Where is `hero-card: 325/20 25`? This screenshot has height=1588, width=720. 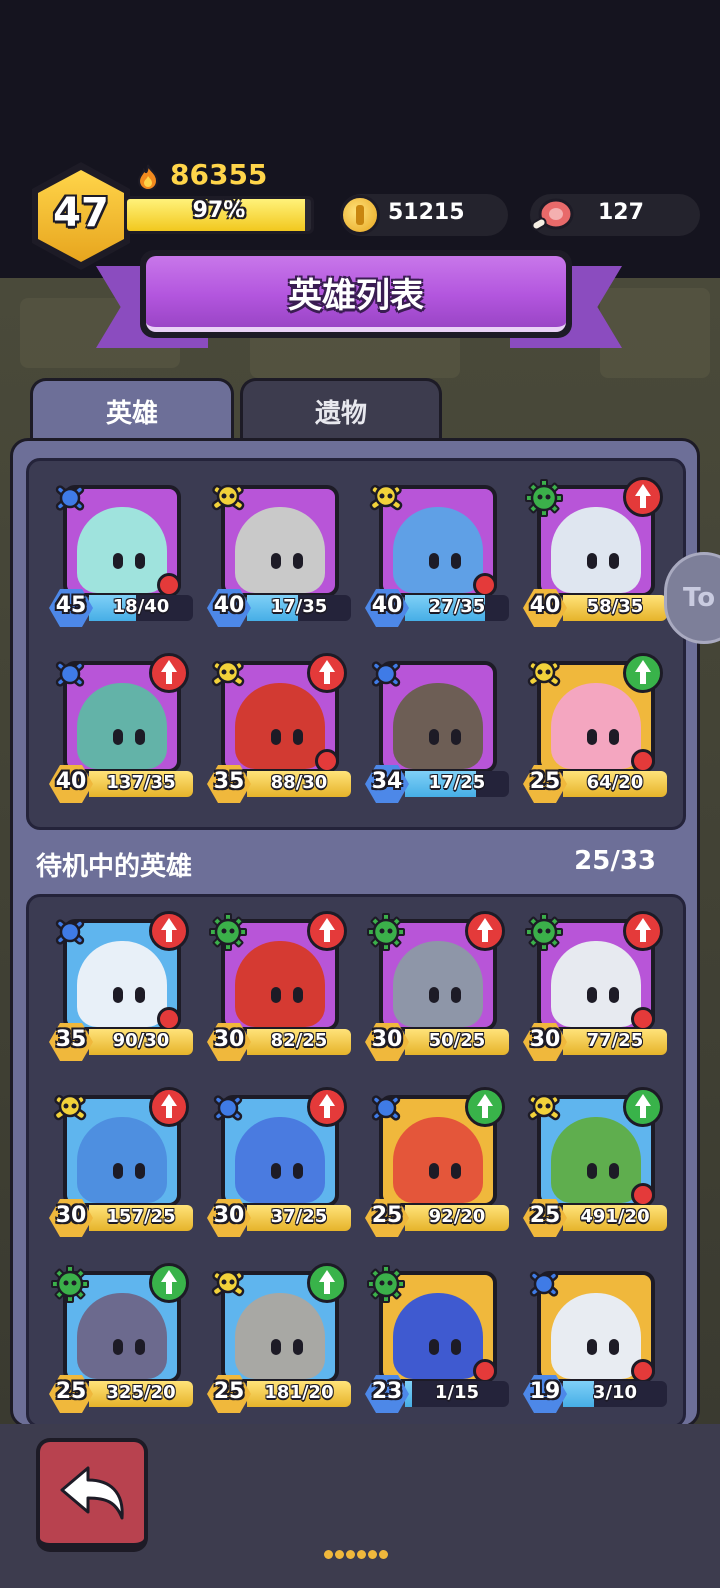
hero-card: 325/20 25 is located at coordinates (129, 1338).